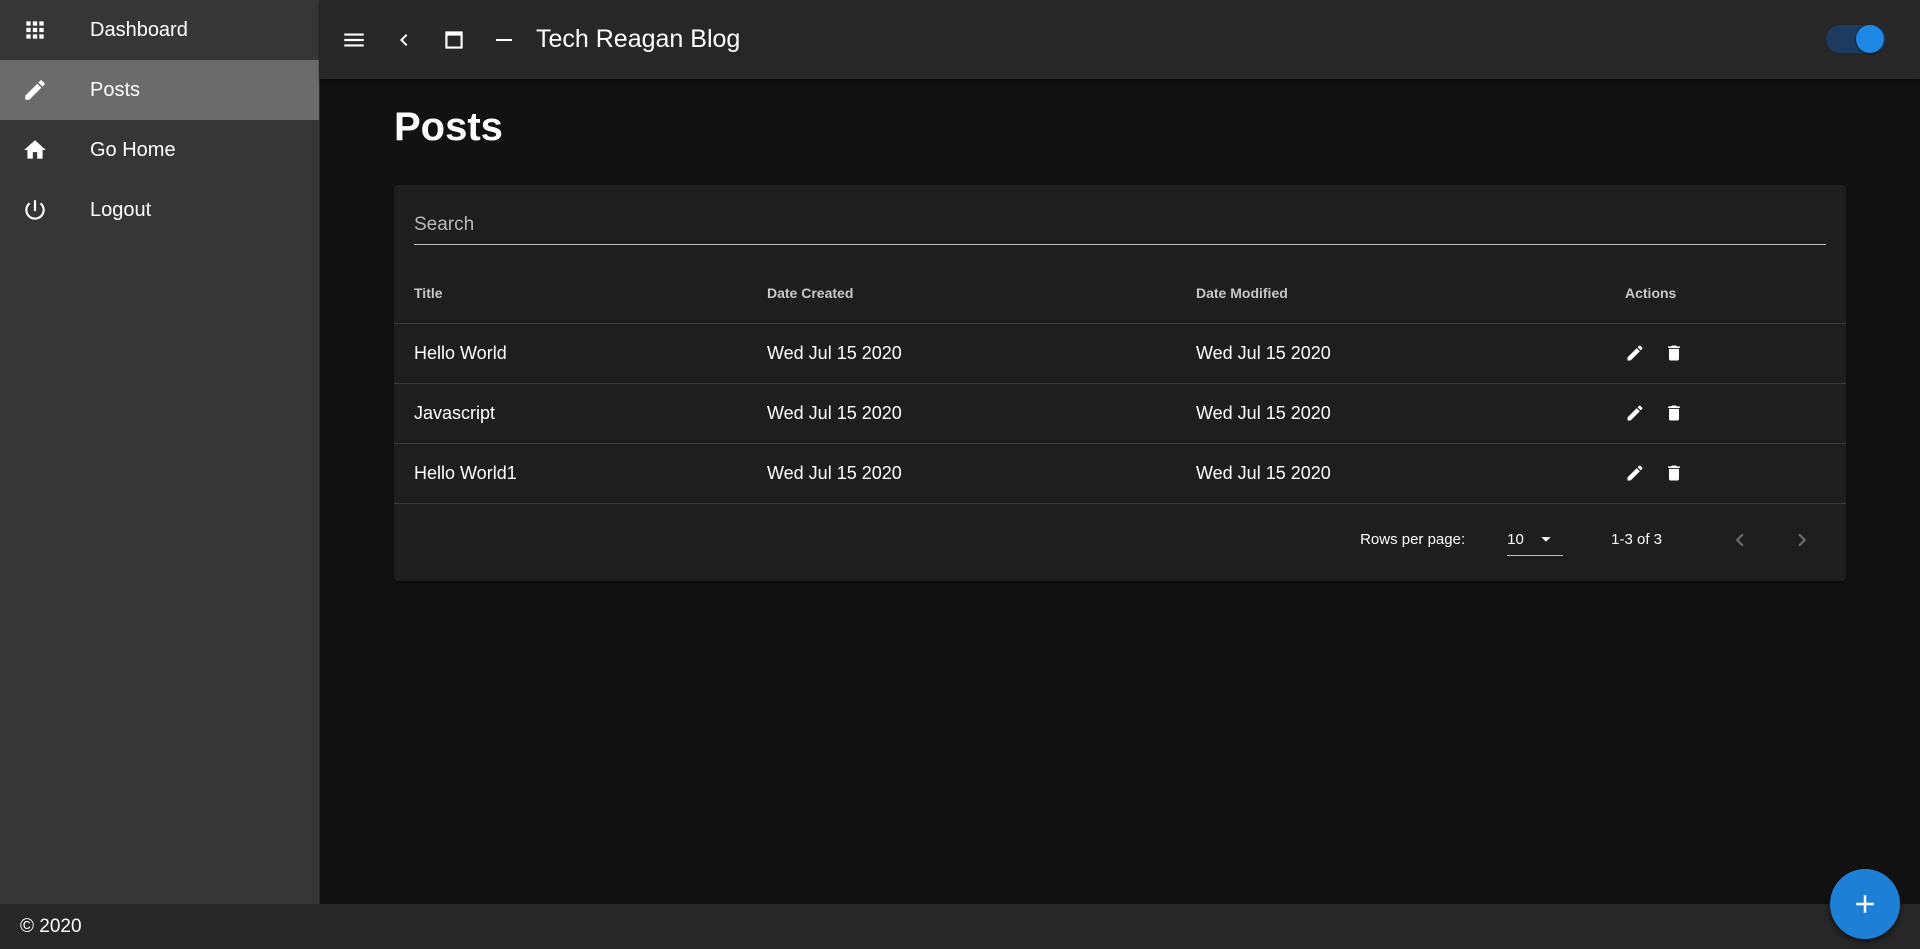 Image resolution: width=1920 pixels, height=949 pixels. I want to click on maximize-button, so click(454, 40).